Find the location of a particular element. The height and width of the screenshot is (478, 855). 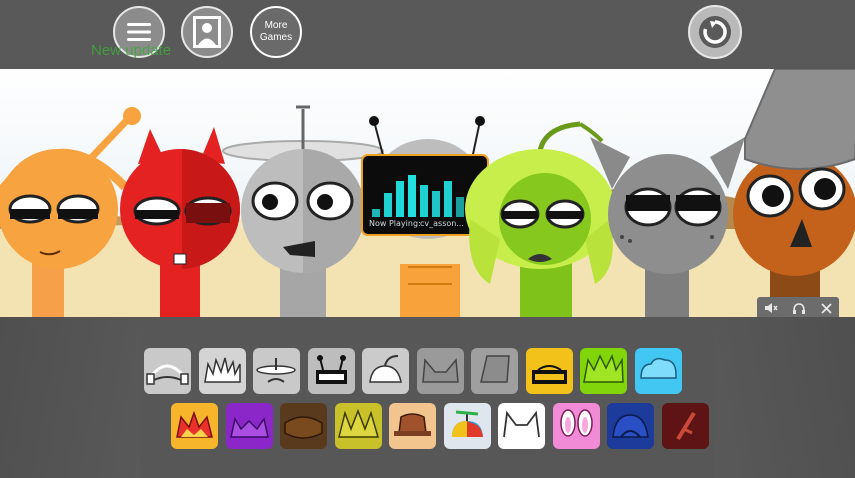

leaf-hair-icon is located at coordinates (603, 368).